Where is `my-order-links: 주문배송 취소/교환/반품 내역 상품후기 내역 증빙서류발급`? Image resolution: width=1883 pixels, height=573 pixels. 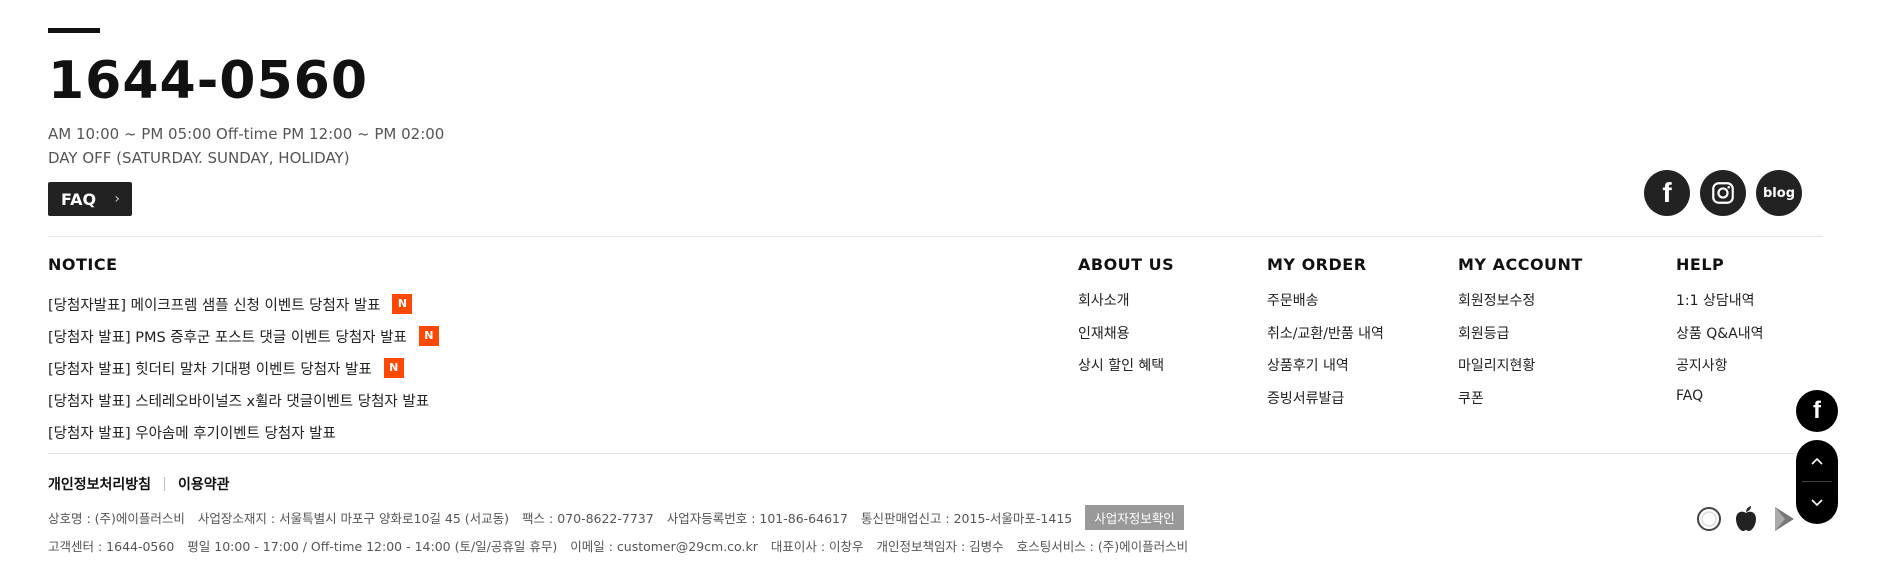 my-order-links: 주문배송 취소/교환/반품 내역 상품후기 내역 증빙서류발급 is located at coordinates (1325, 355).